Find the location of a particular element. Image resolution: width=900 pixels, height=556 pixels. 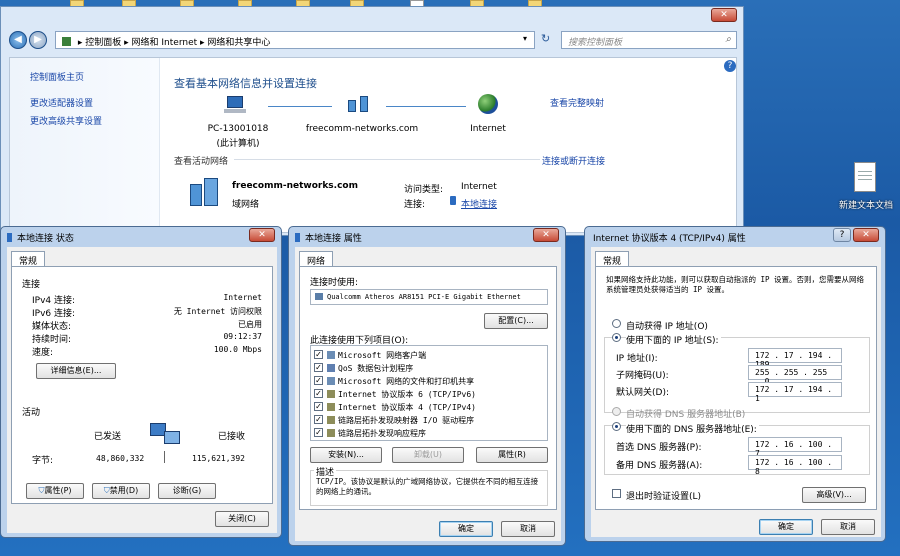

tab-network: 网络 is located at coordinates (316, 259).